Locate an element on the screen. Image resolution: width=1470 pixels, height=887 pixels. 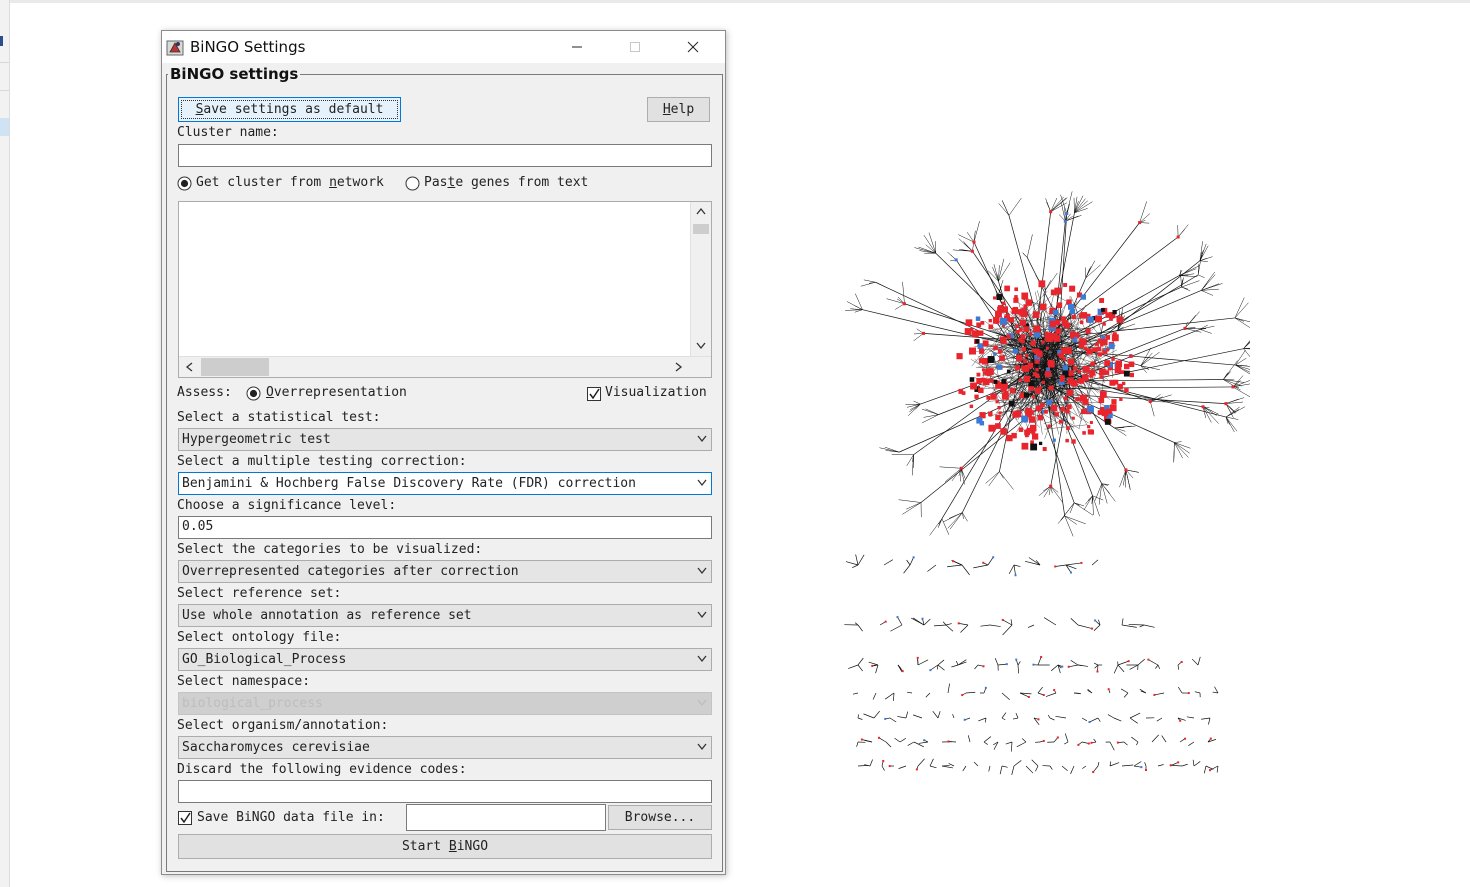
genes-text-area is located at coordinates (445, 289).